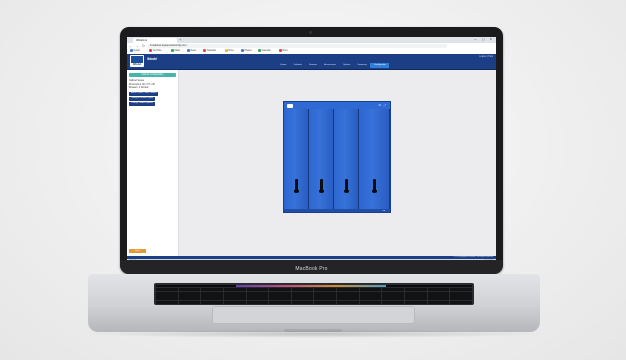  Describe the element at coordinates (137, 64) in the screenshot. I see `logo-text: iModel` at that location.